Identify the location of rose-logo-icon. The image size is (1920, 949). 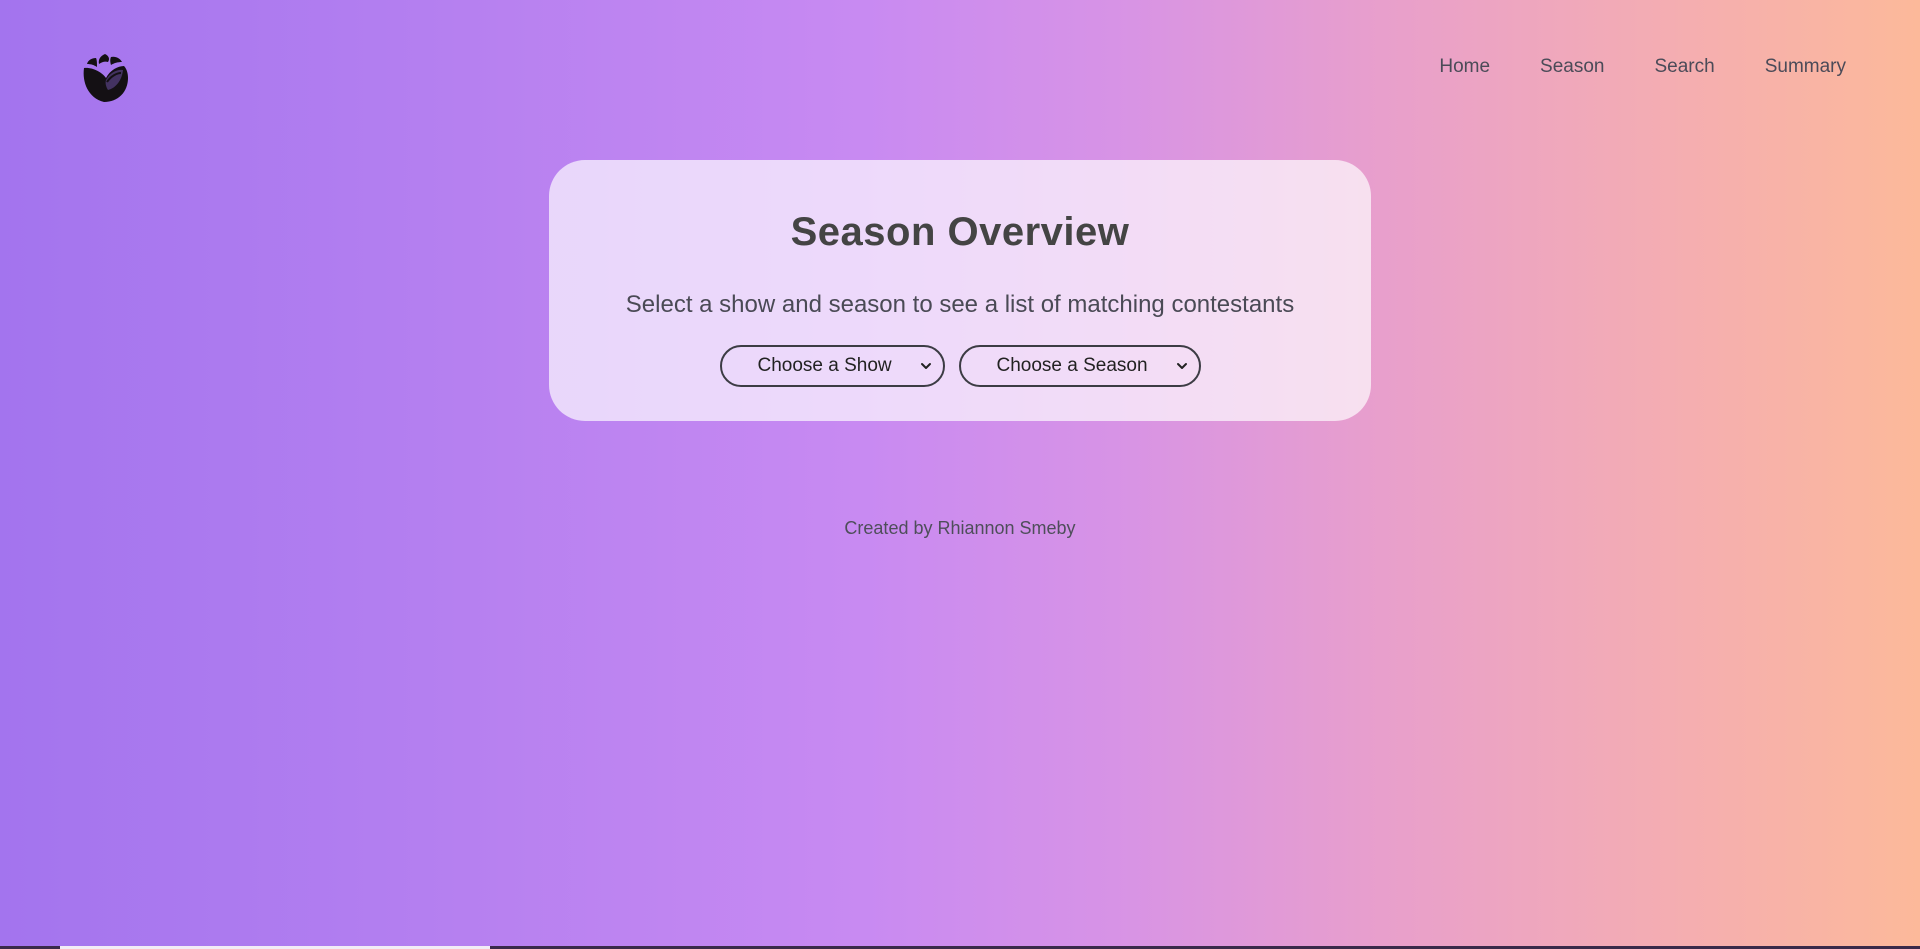
(105, 79).